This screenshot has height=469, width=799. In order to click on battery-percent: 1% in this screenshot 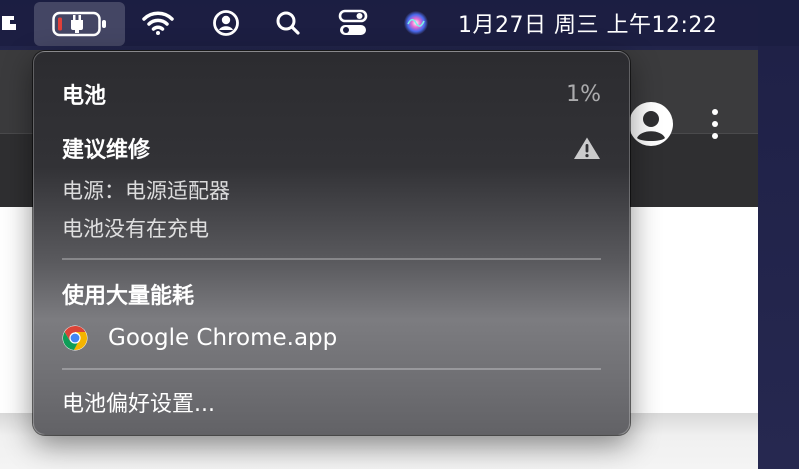, I will do `click(583, 94)`.